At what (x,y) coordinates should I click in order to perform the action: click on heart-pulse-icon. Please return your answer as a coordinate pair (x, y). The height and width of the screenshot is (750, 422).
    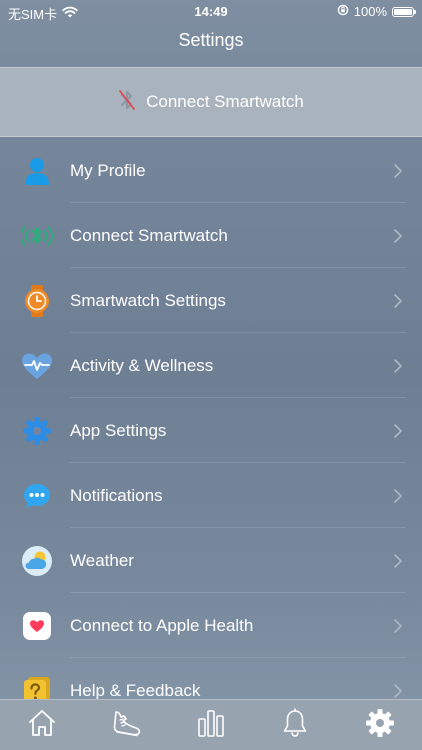
    Looking at the image, I should click on (37, 366).